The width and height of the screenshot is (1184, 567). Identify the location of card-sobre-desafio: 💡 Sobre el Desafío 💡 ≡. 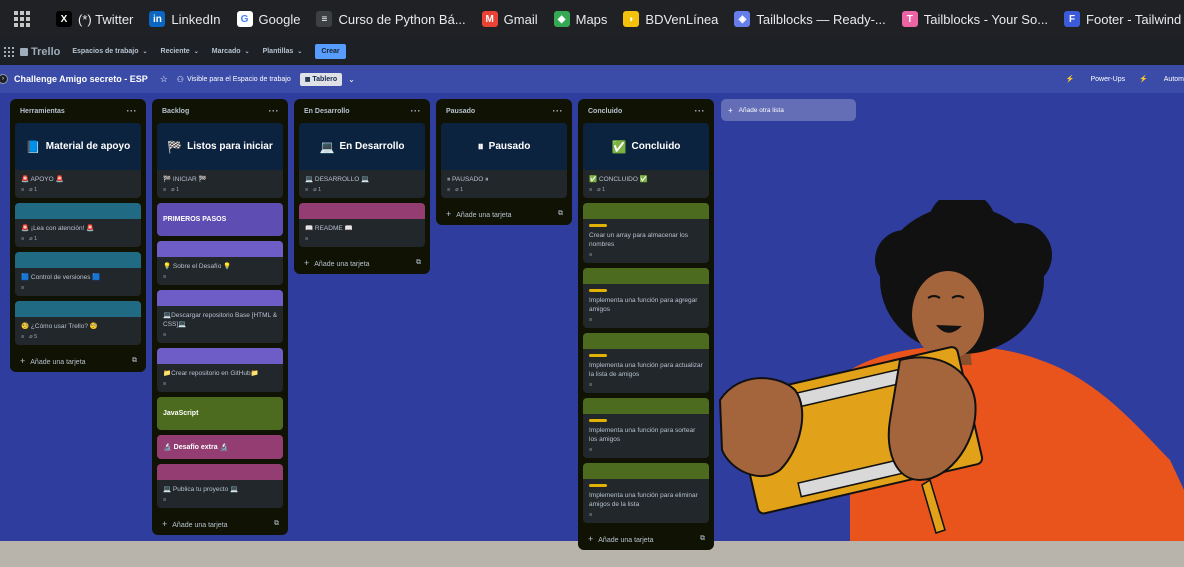
(220, 263).